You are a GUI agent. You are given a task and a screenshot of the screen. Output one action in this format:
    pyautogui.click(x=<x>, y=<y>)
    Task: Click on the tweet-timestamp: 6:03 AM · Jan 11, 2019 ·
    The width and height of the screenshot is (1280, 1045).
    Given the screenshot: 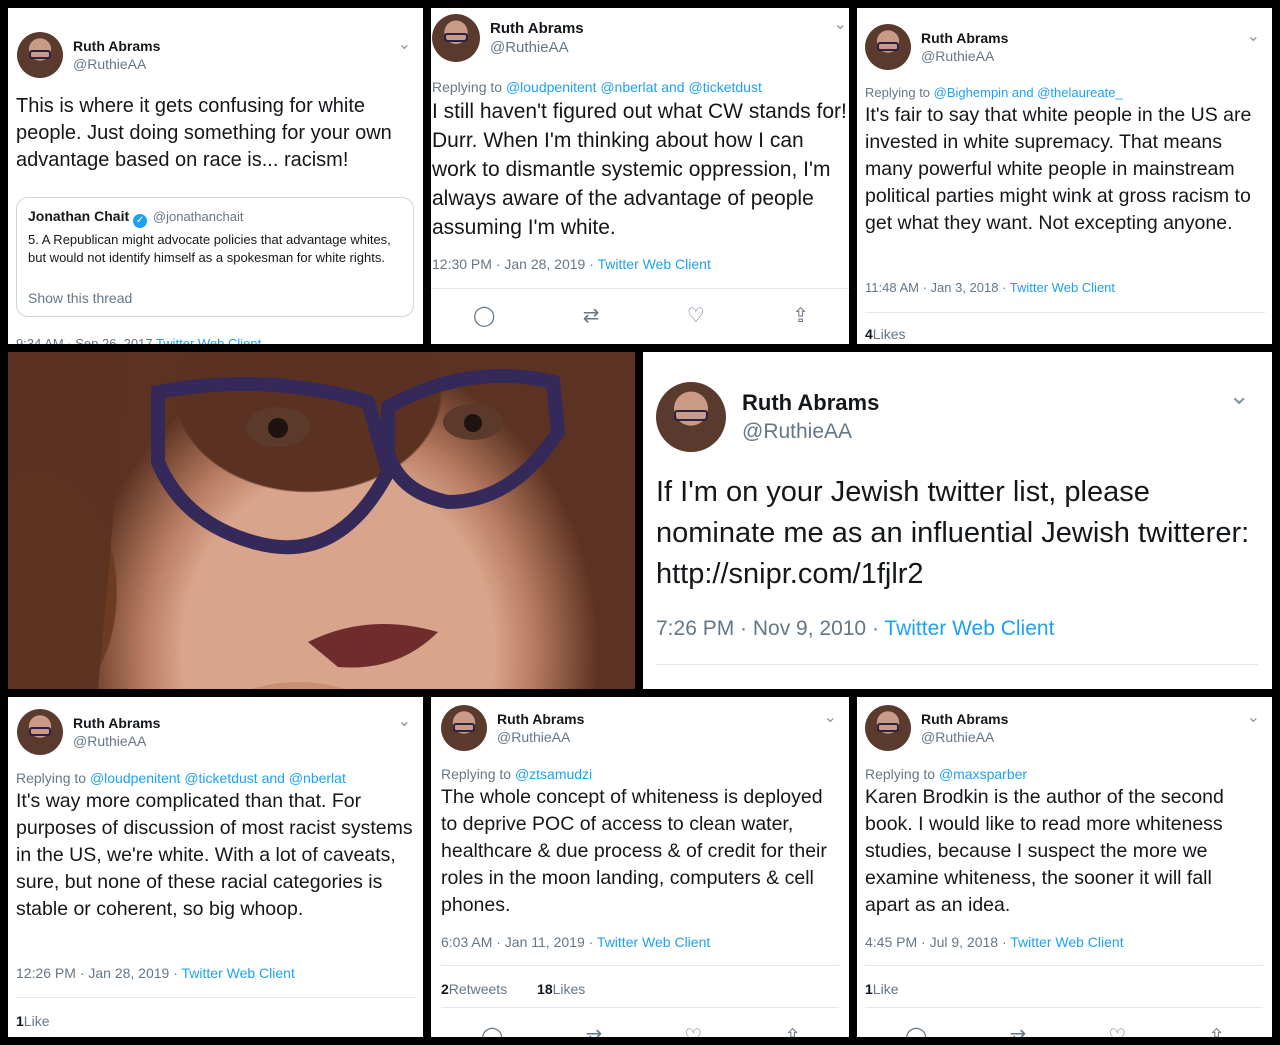 What is the action you would take?
    pyautogui.click(x=519, y=942)
    